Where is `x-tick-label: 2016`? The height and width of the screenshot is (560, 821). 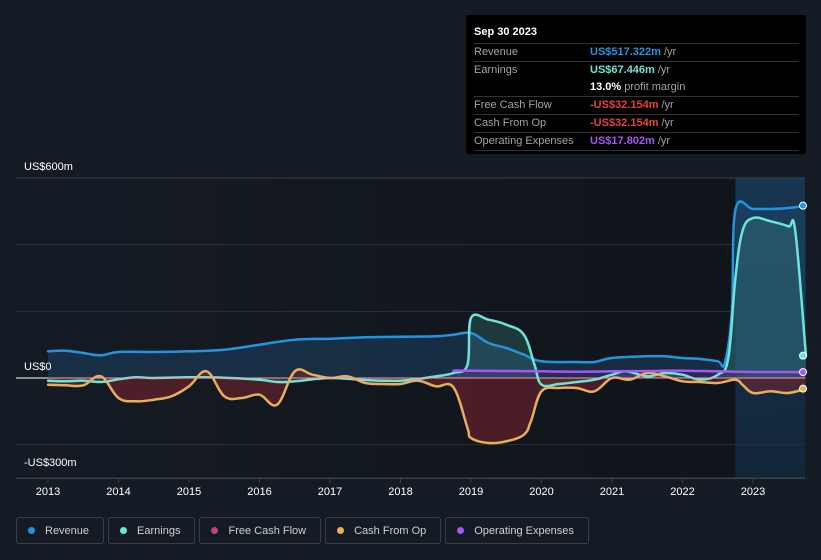 x-tick-label: 2016 is located at coordinates (259, 492).